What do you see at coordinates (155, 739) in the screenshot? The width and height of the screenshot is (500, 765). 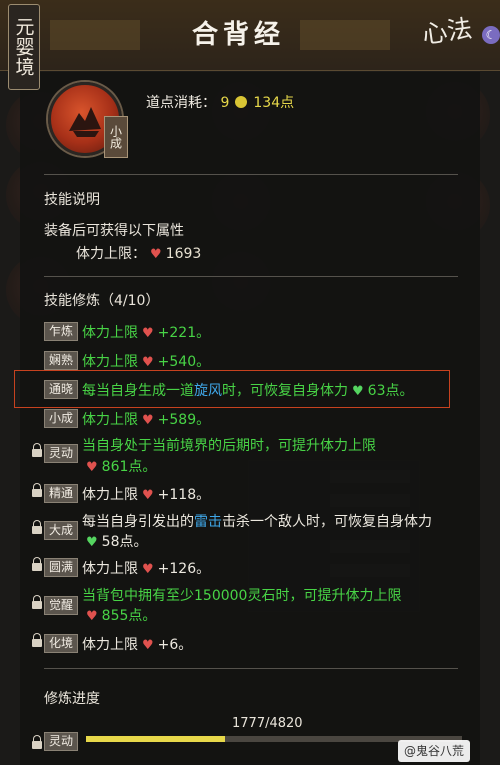 I see `progress-fill` at bounding box center [155, 739].